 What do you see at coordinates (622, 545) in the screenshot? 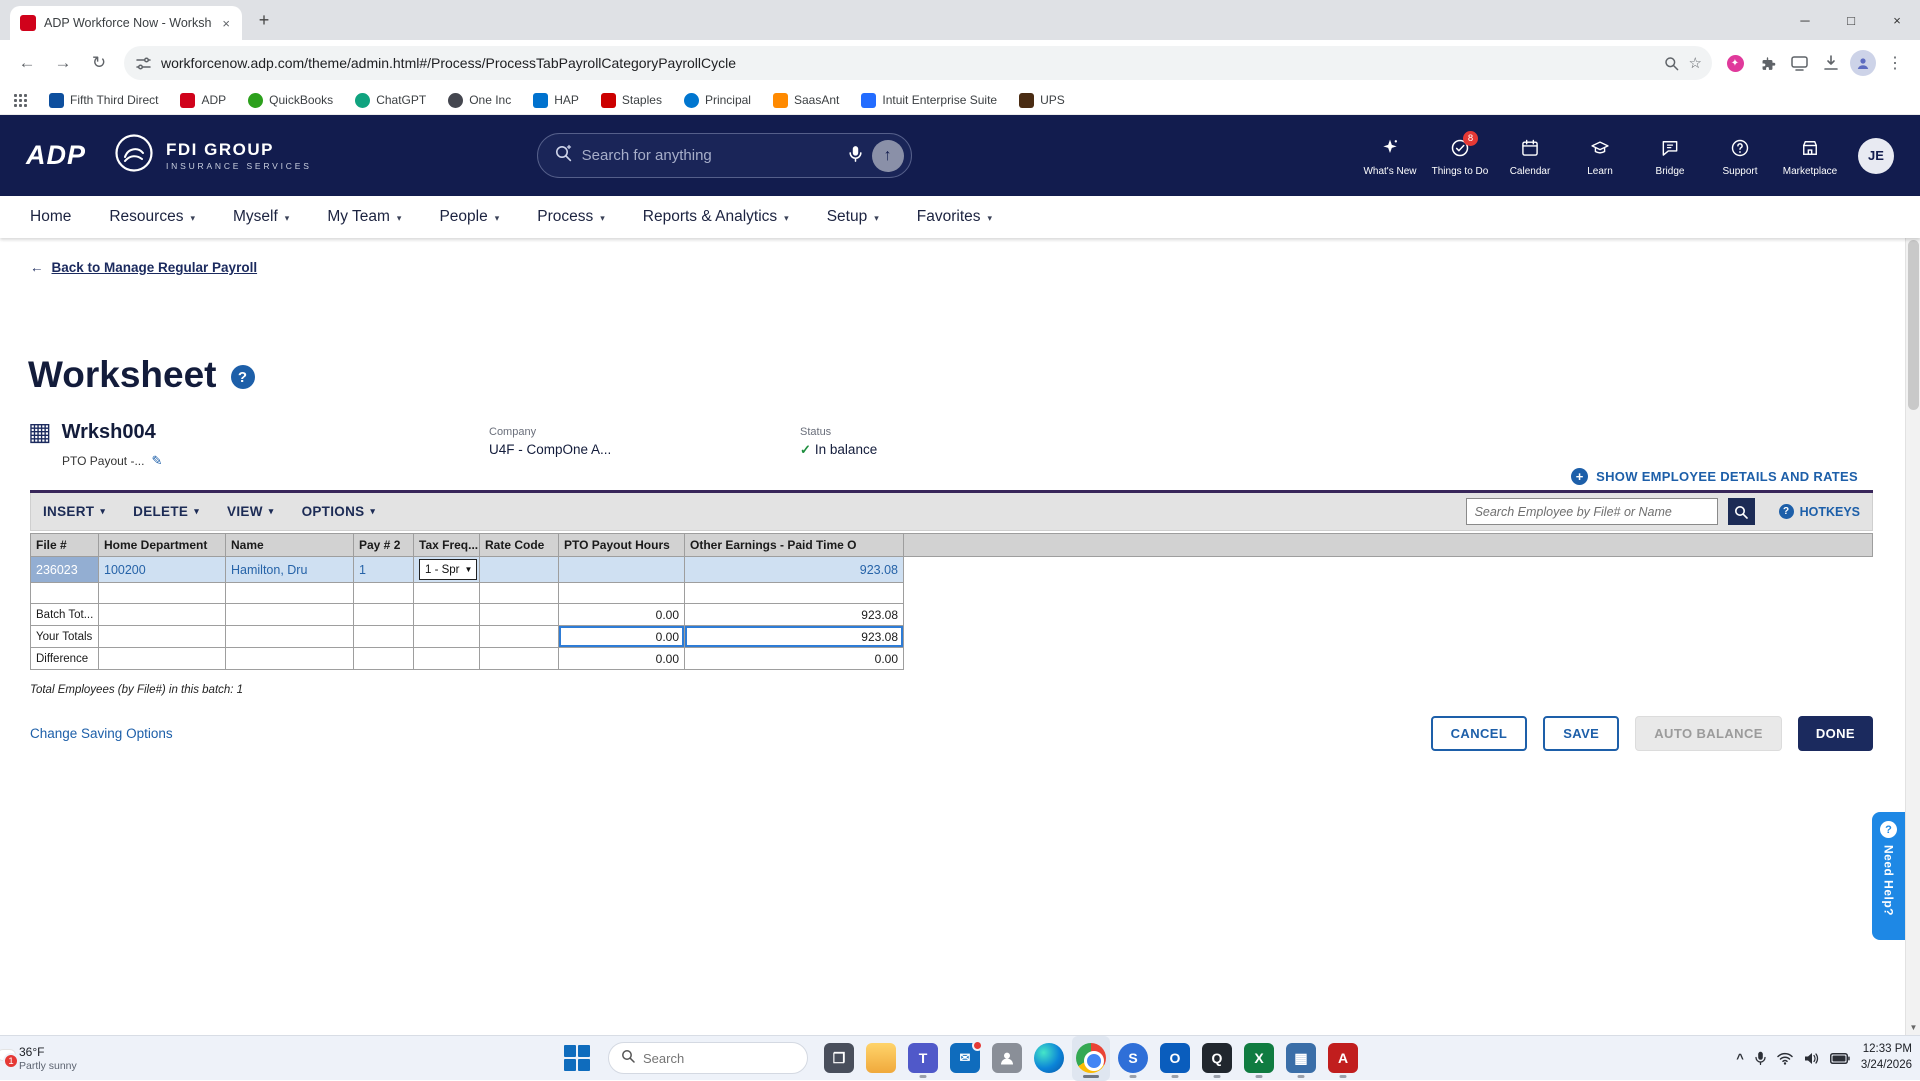
I see `column-header: PTO Payout Hours` at bounding box center [622, 545].